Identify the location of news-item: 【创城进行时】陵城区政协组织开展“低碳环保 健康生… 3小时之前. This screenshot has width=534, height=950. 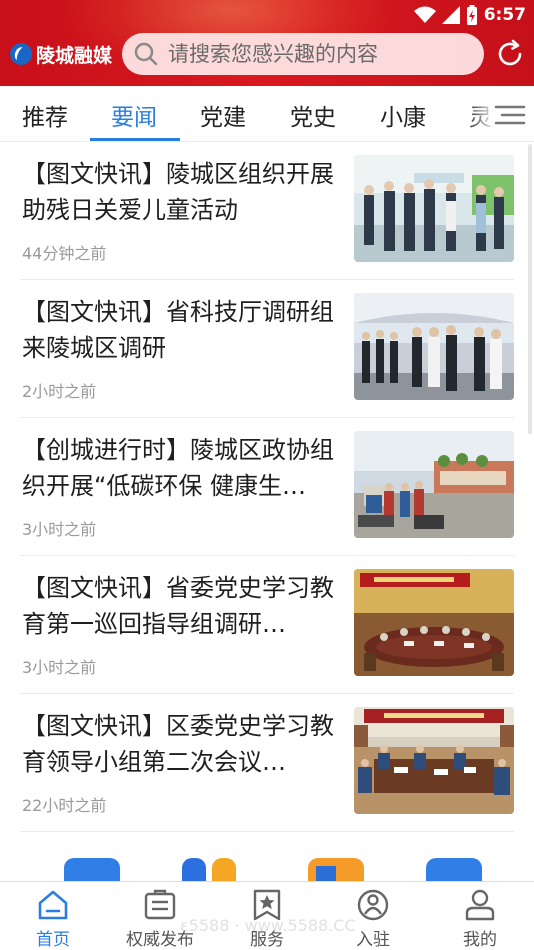
(267, 487).